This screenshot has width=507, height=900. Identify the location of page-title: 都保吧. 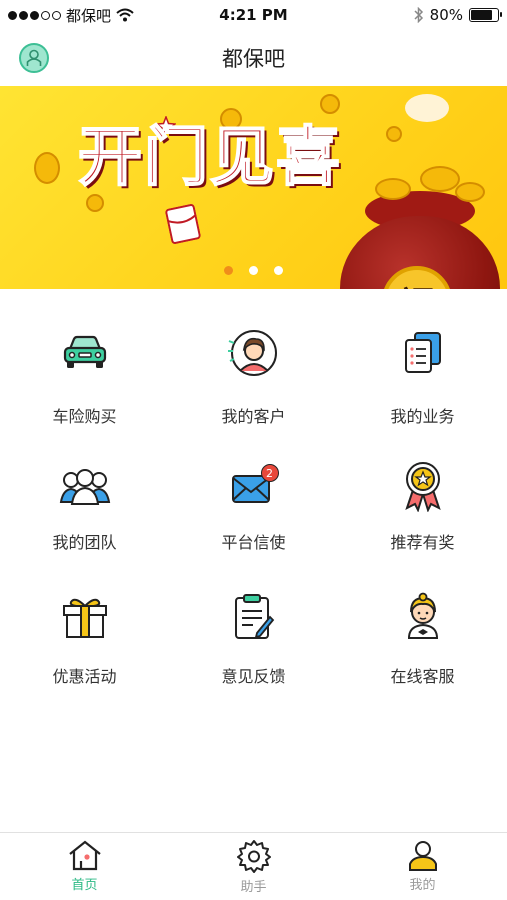
(253, 59).